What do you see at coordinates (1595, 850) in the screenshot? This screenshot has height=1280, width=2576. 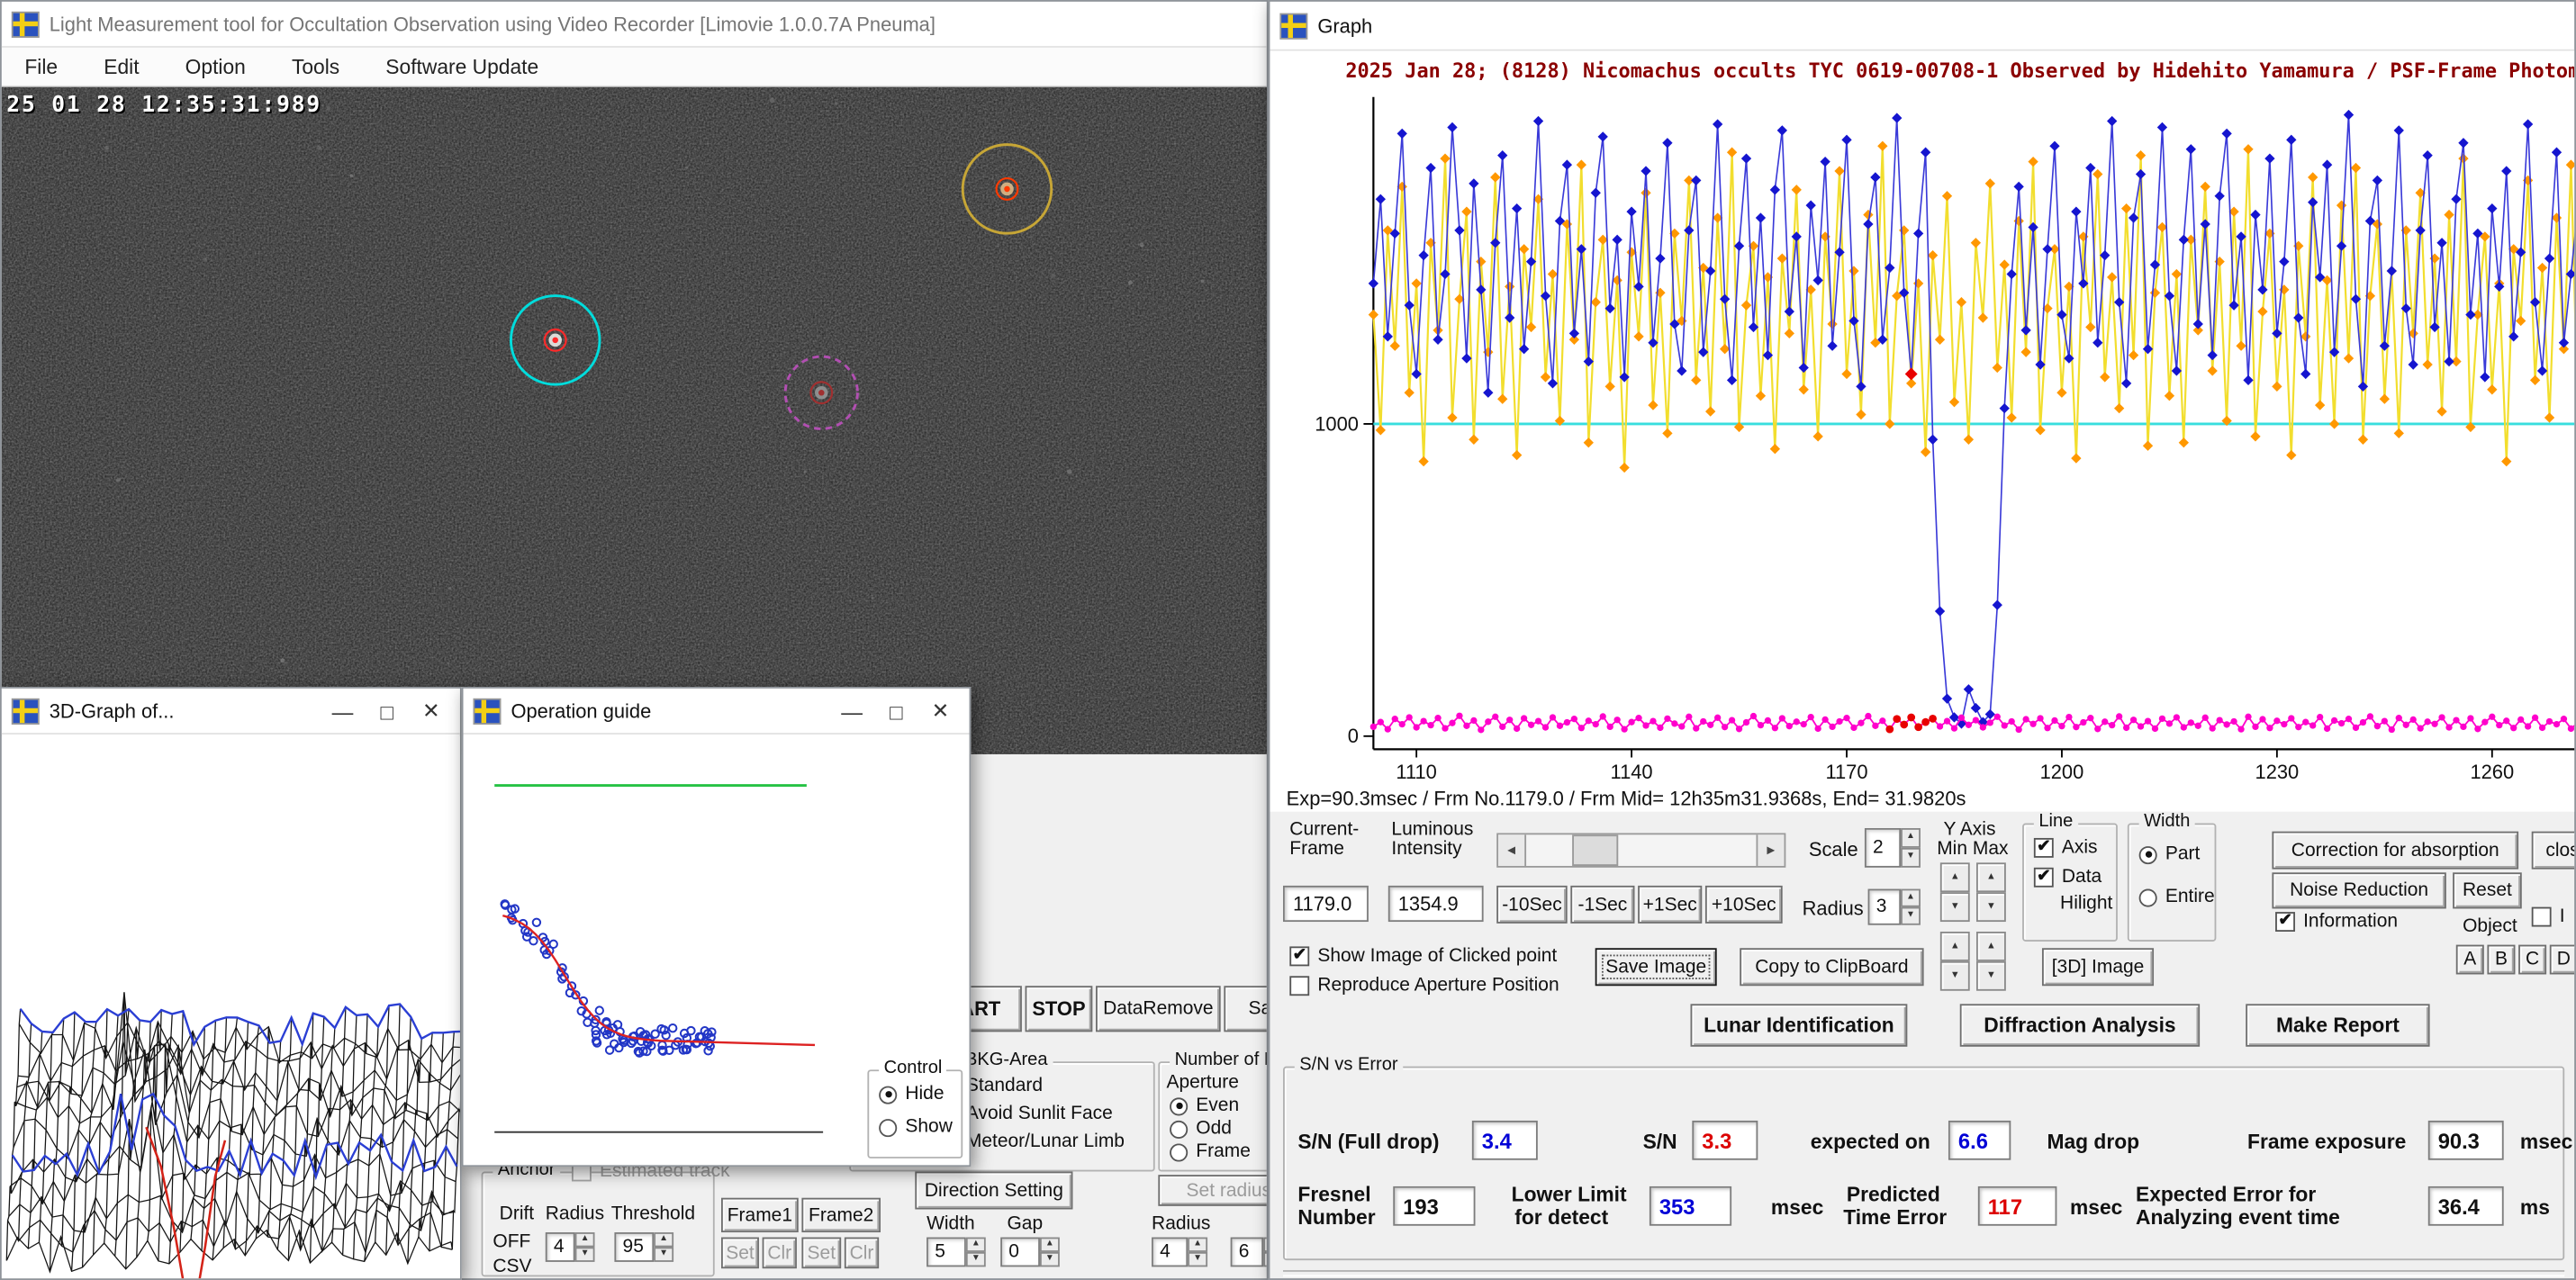 I see `scrollbar-thumb` at bounding box center [1595, 850].